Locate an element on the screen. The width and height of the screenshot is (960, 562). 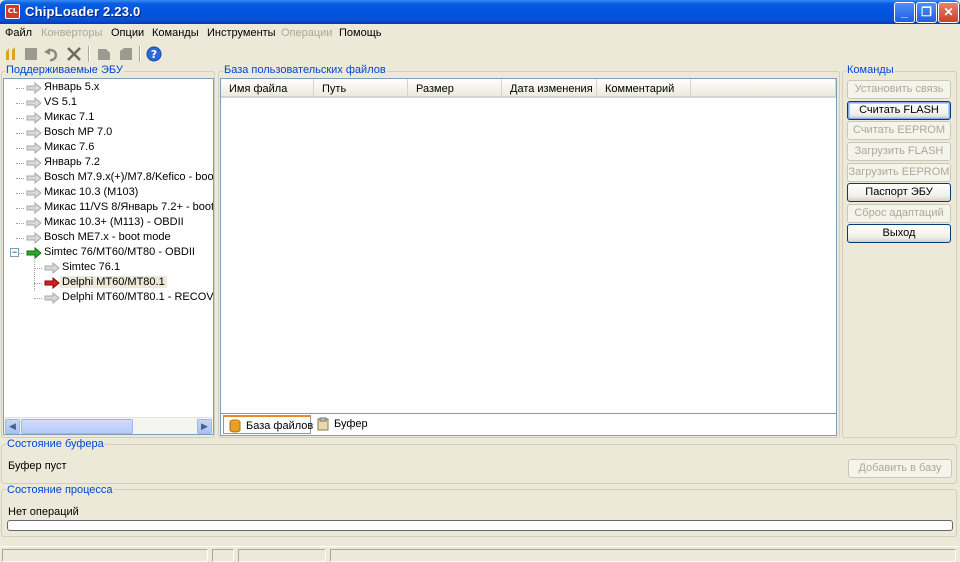
title-bar: CL ChipLoader 2.23.0 _ ❐ ✕ is located at coordinates (480, 12).